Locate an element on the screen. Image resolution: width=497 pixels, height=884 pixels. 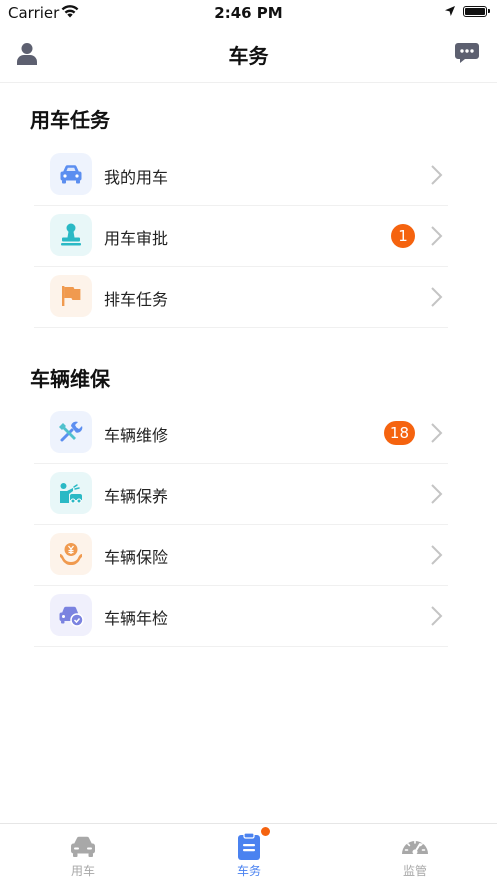
section-title-vehicle-maintenance: 车辆维保 is located at coordinates (70, 379).